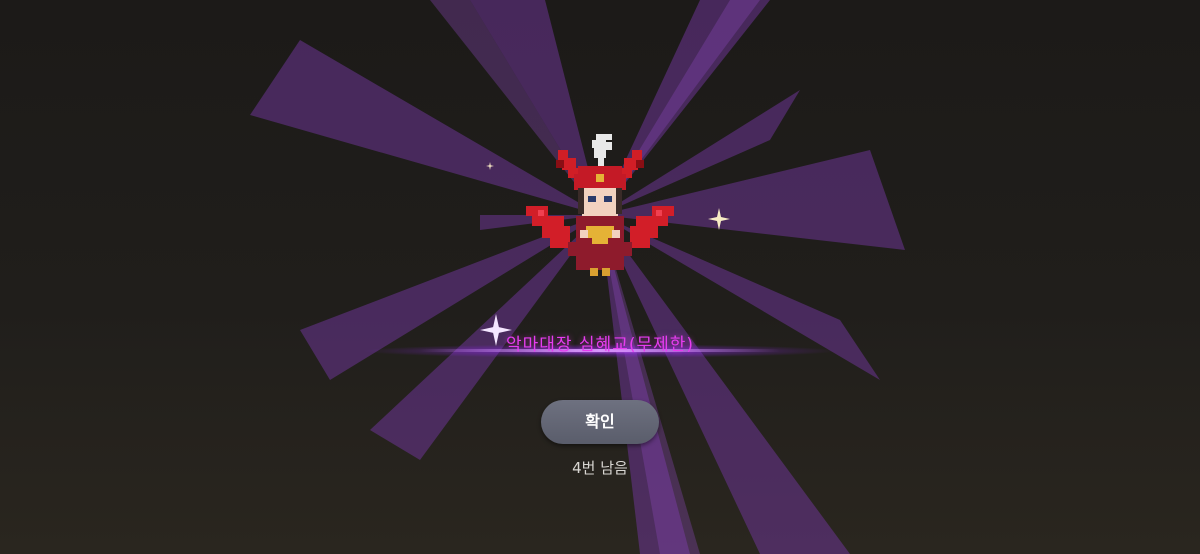 The image size is (1200, 554). I want to click on demon-character-sprite, so click(600, 205).